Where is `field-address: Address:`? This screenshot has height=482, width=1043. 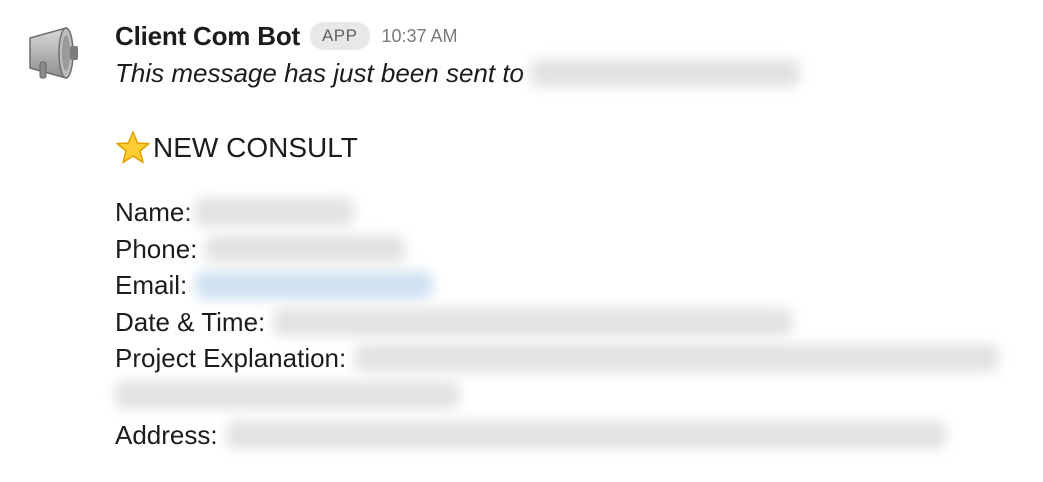 field-address: Address: is located at coordinates (579, 435).